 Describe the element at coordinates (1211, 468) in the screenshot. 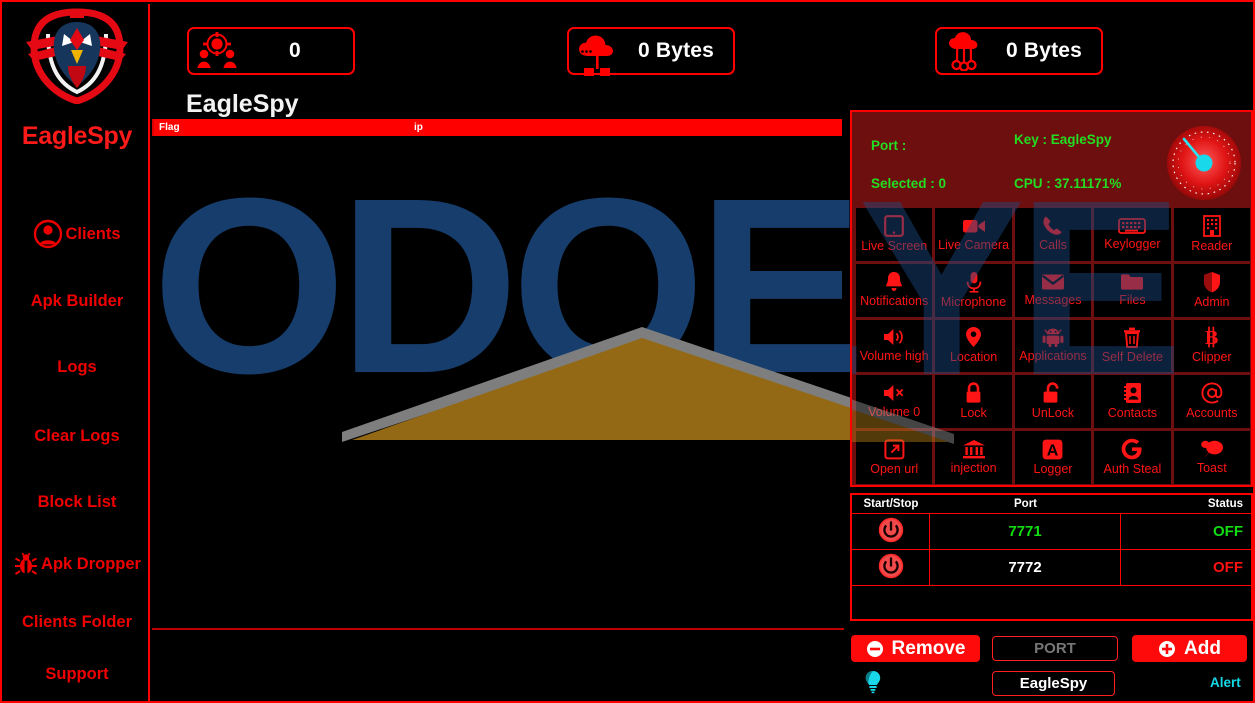

I see `command-label: Toast` at that location.